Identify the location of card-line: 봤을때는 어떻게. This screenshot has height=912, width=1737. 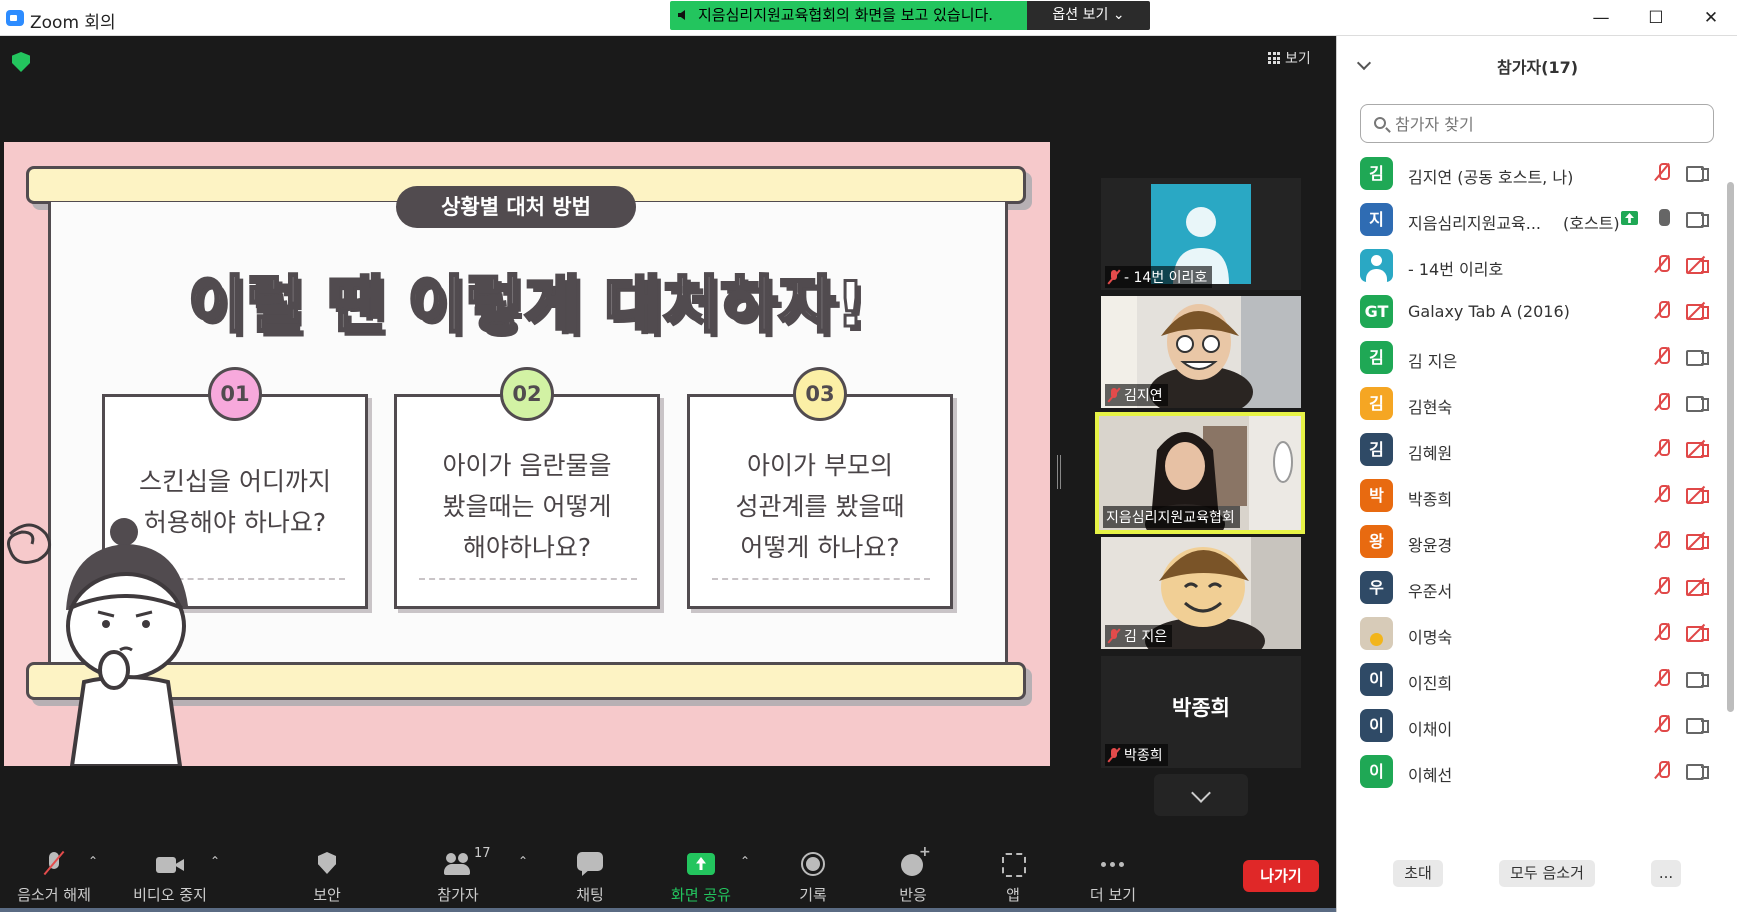
(527, 506).